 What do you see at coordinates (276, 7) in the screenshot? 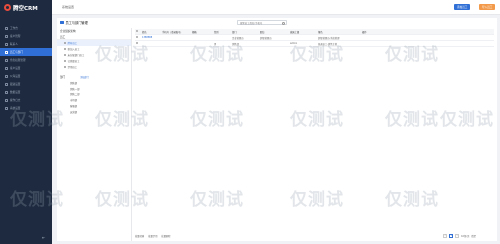
I see `top-bar: 系统设置 添加员工 导入员工` at bounding box center [276, 7].